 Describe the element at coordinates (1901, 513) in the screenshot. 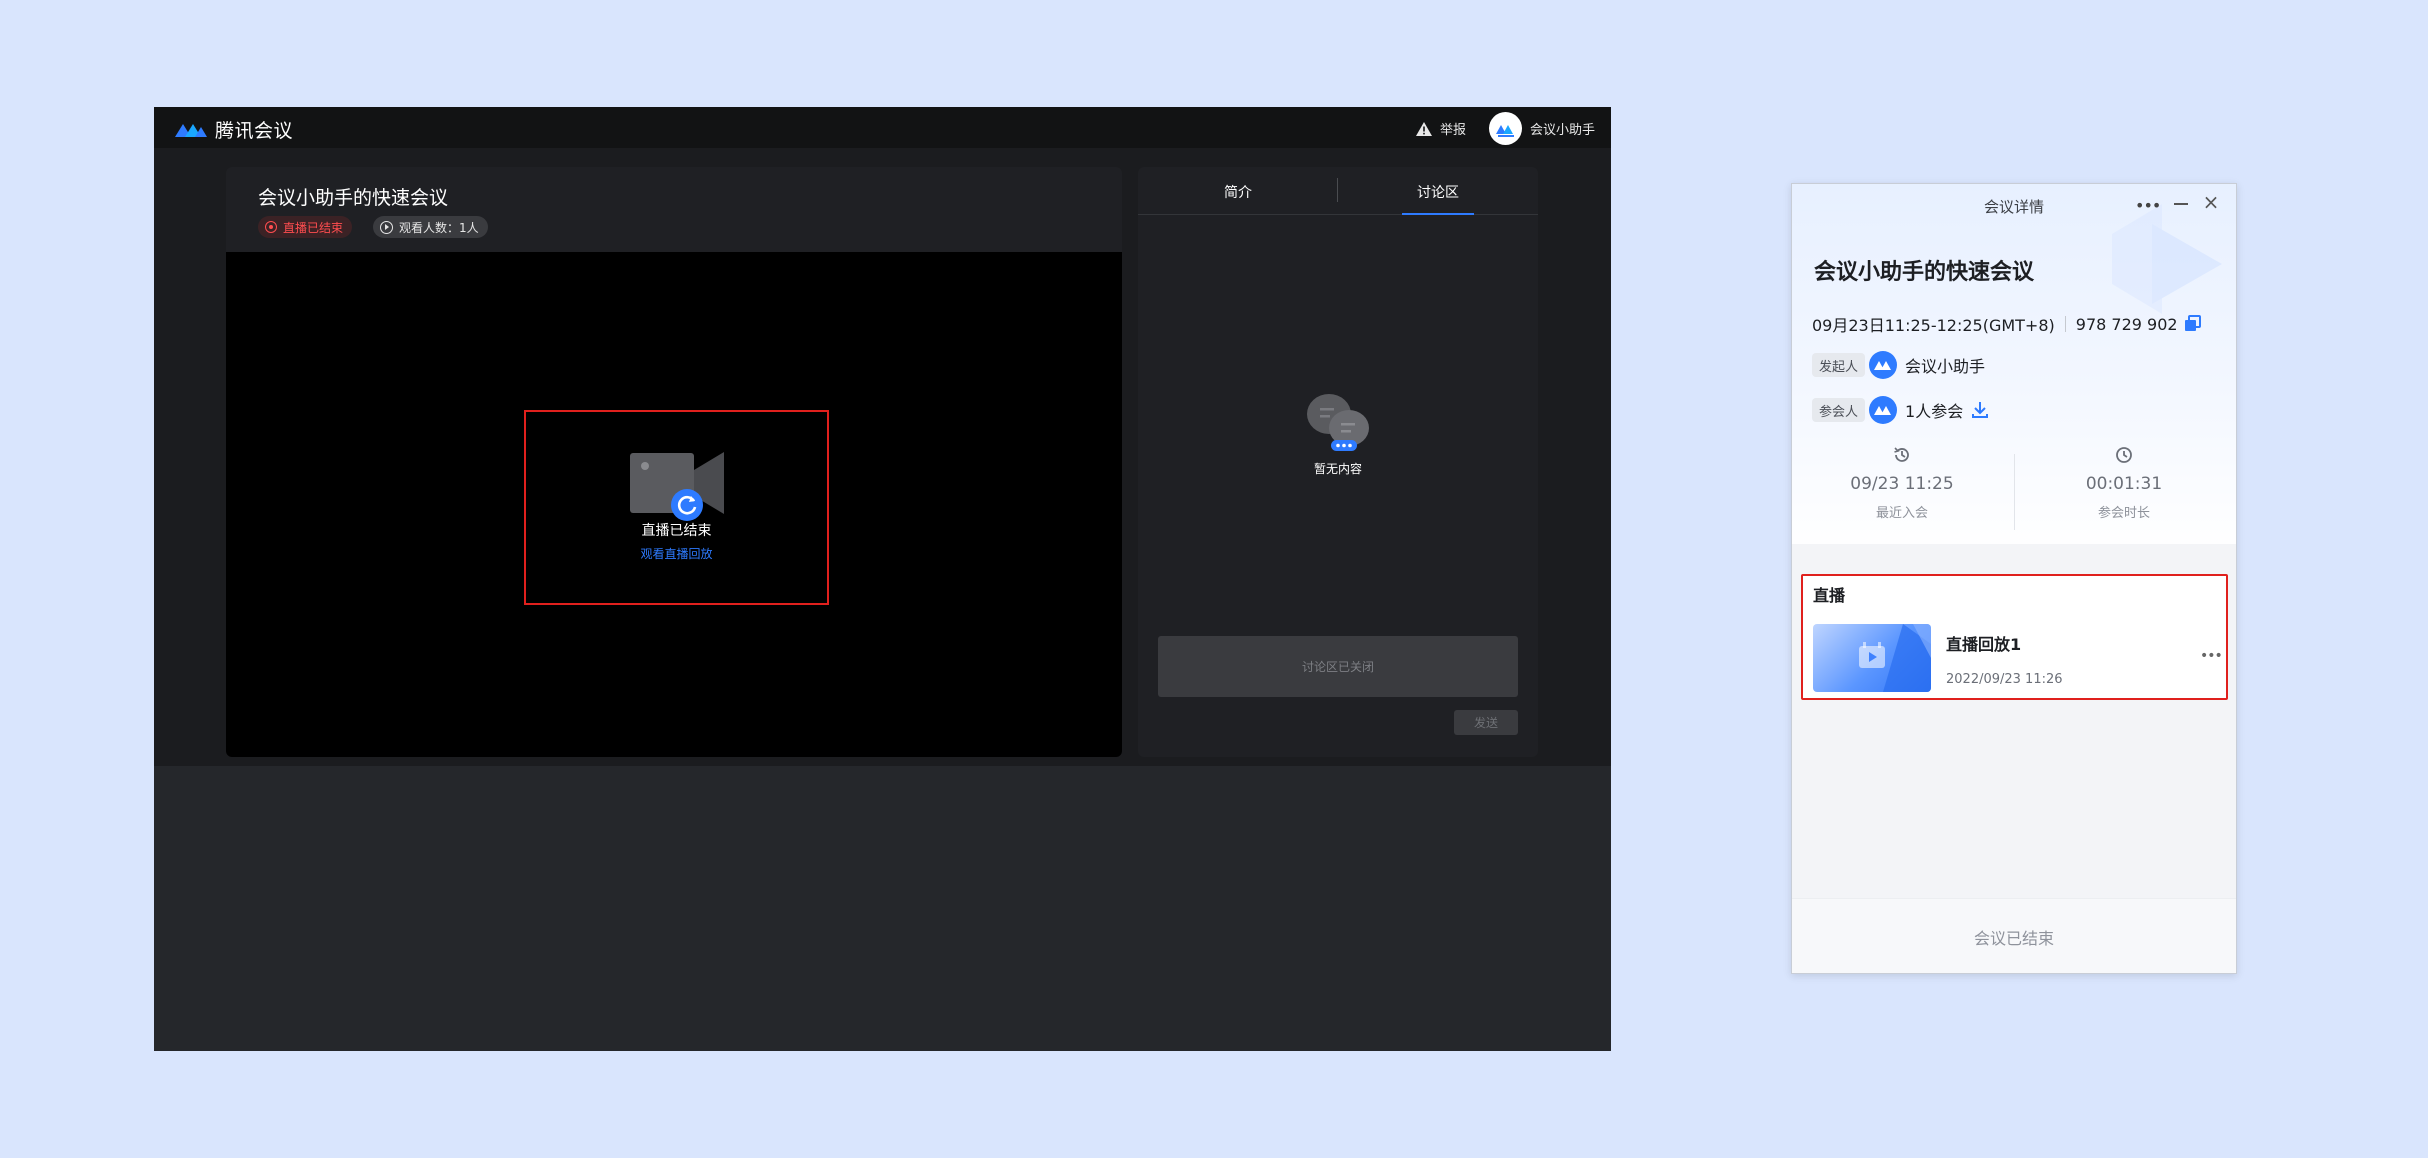

I see `last-join-label: 最近入会` at that location.